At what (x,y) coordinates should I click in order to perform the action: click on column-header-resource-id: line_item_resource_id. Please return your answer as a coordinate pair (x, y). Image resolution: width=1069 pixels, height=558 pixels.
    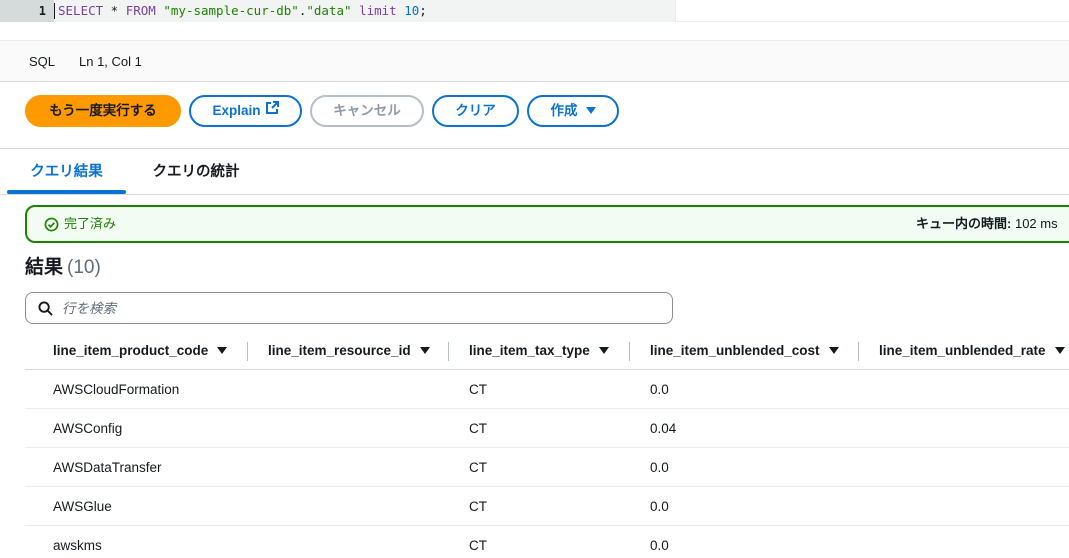
    Looking at the image, I should click on (349, 351).